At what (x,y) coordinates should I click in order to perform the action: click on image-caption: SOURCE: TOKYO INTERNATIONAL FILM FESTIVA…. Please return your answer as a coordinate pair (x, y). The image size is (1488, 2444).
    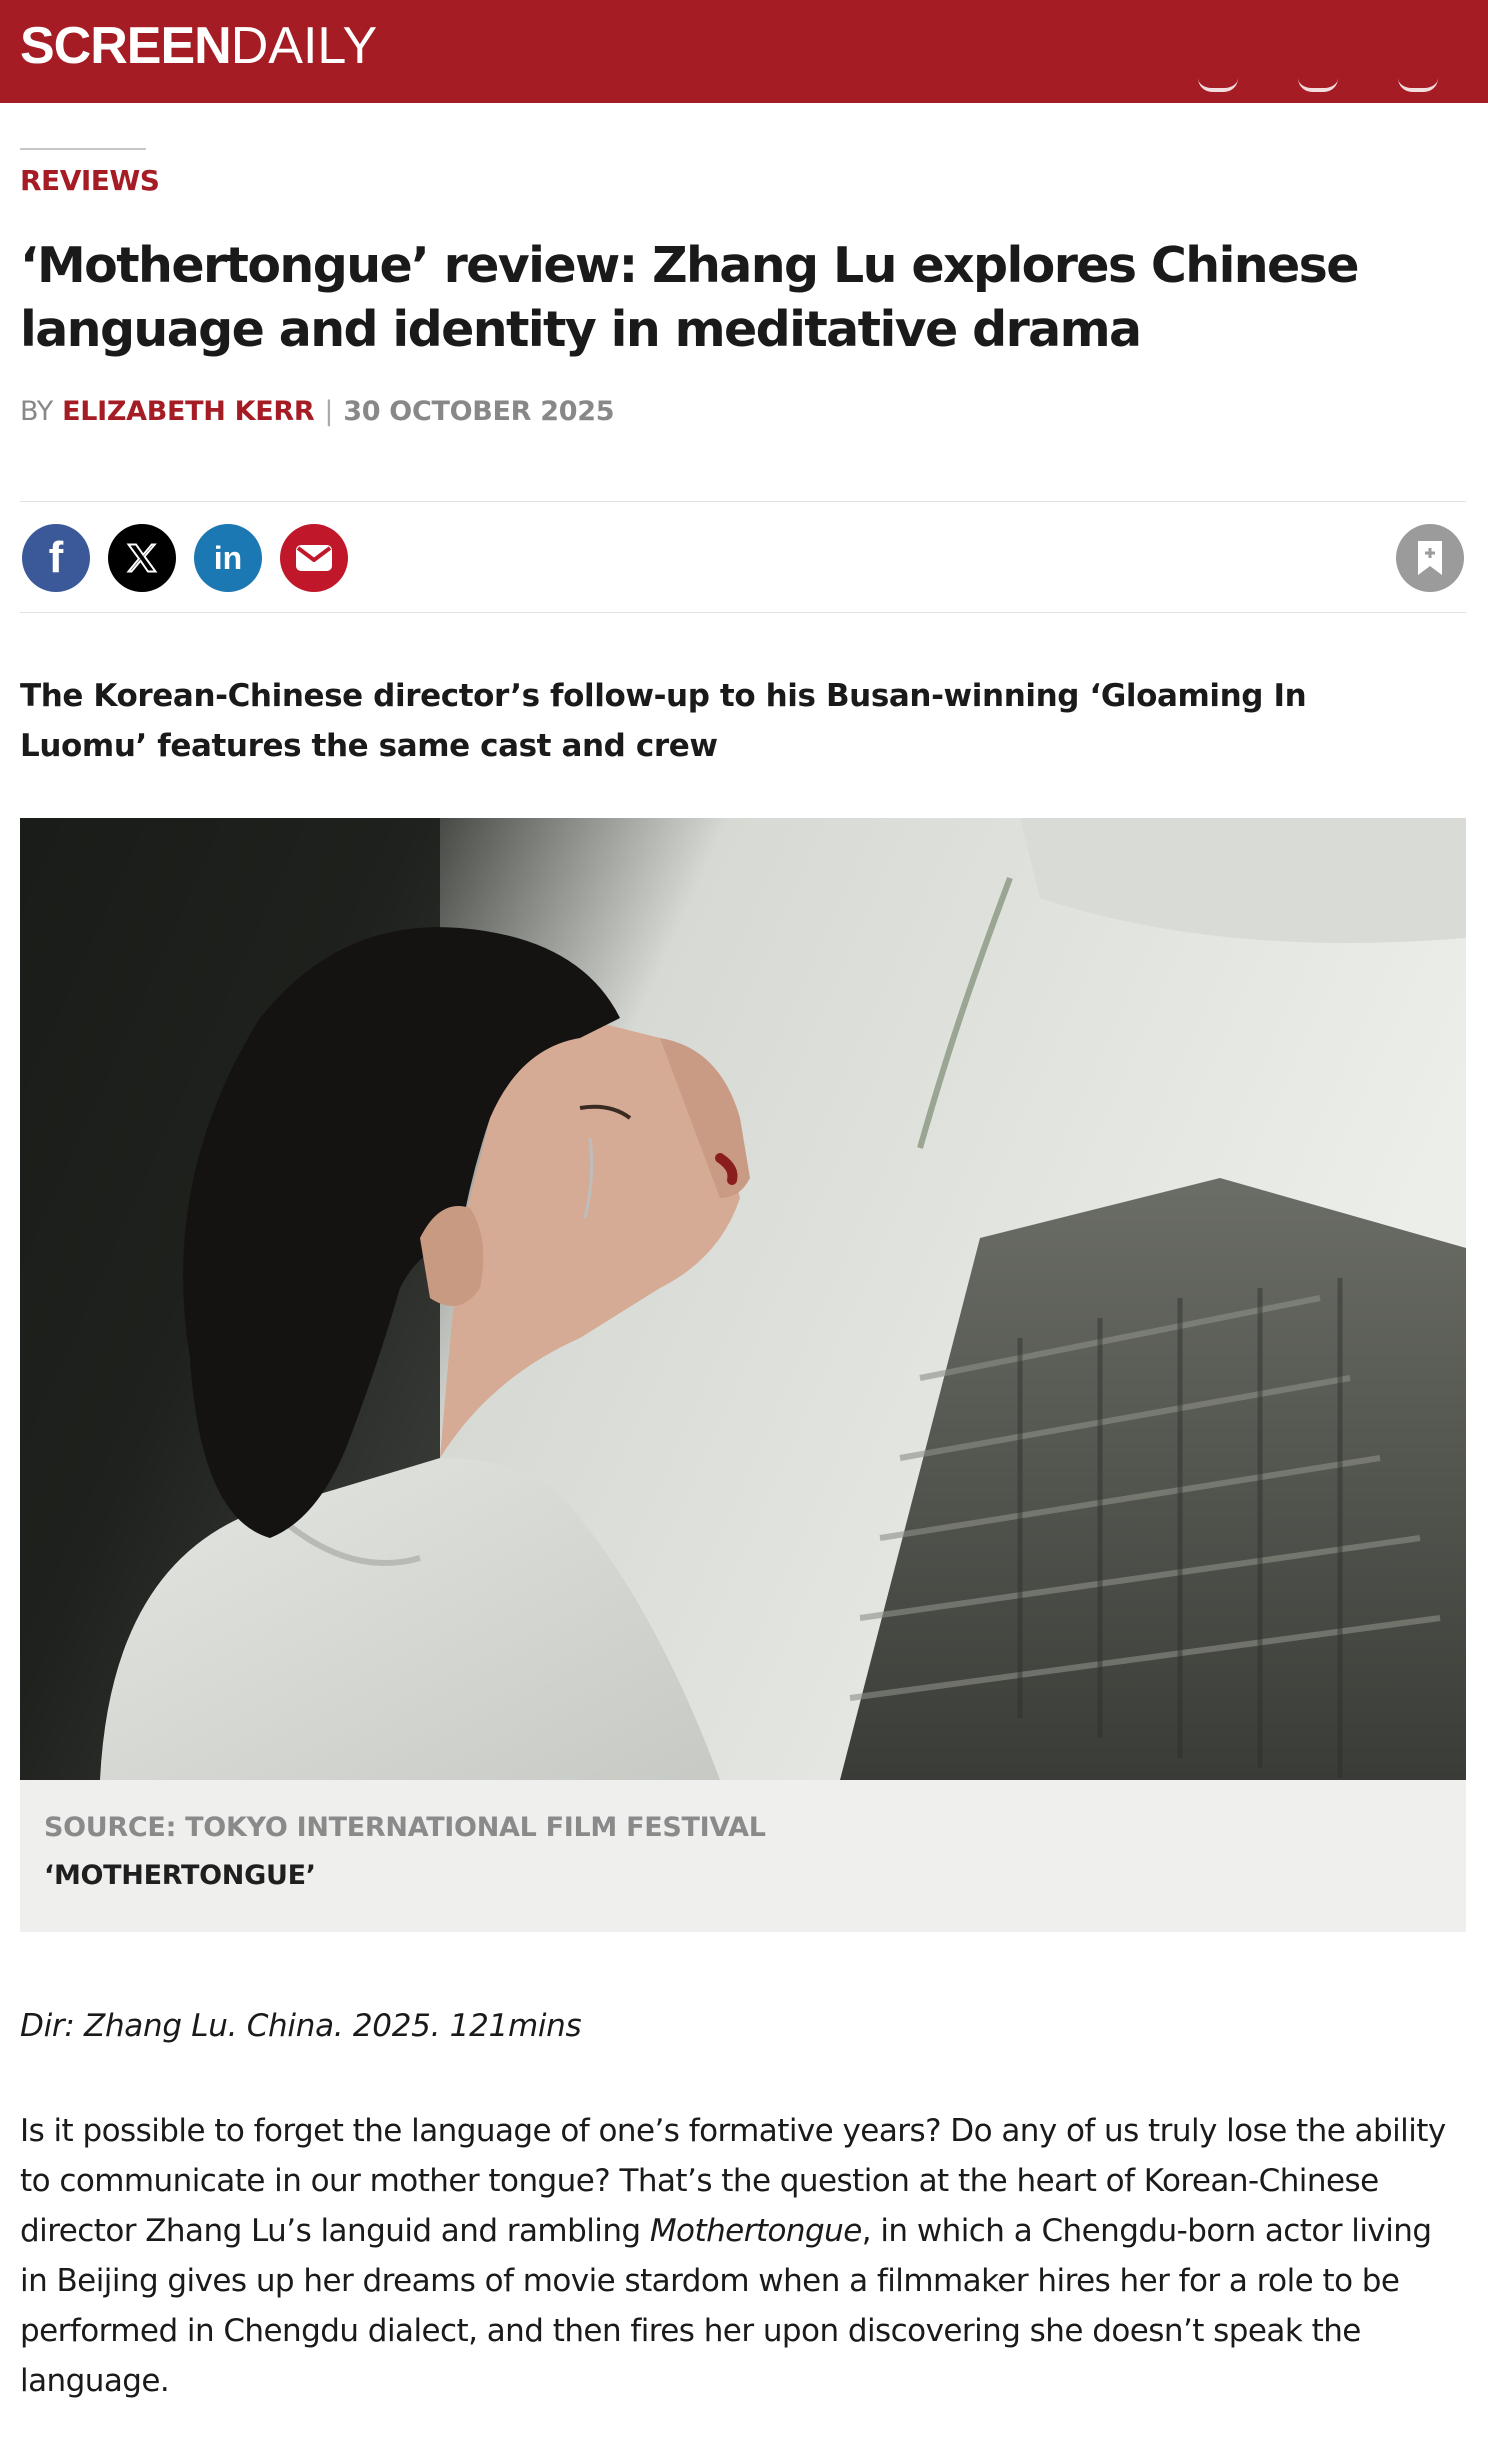
    Looking at the image, I should click on (743, 1856).